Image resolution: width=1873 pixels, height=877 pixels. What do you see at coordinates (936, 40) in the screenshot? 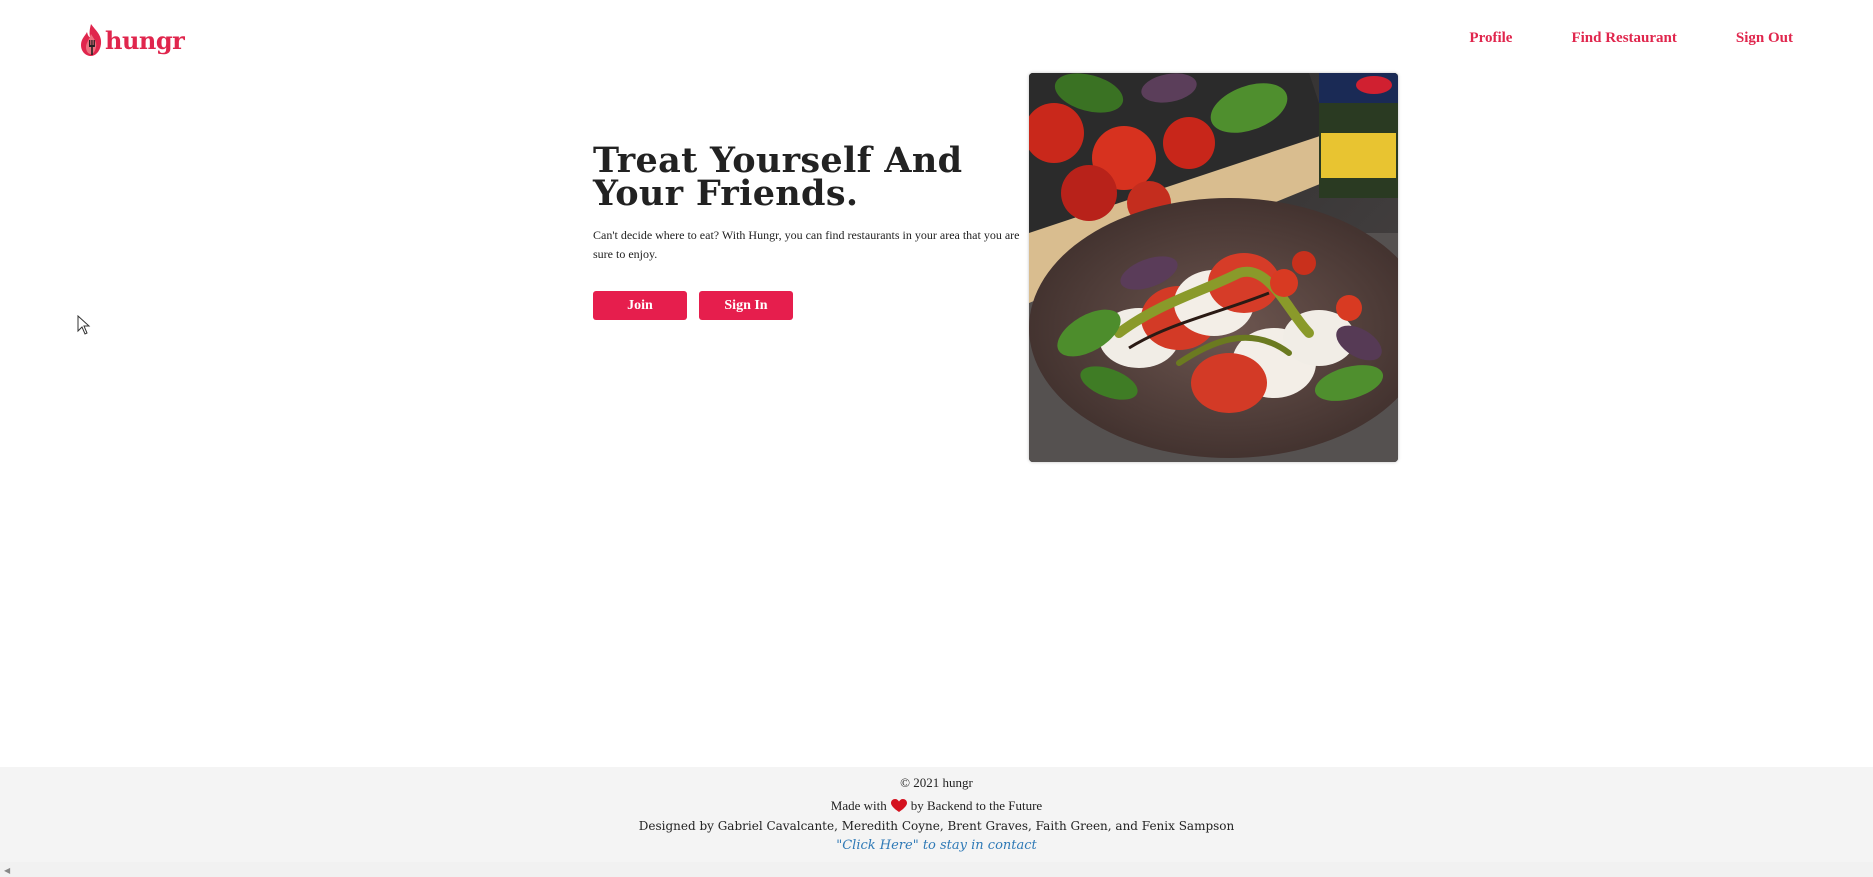
I see `site-header: hungr Profile Find Restaurant Sign Out` at bounding box center [936, 40].